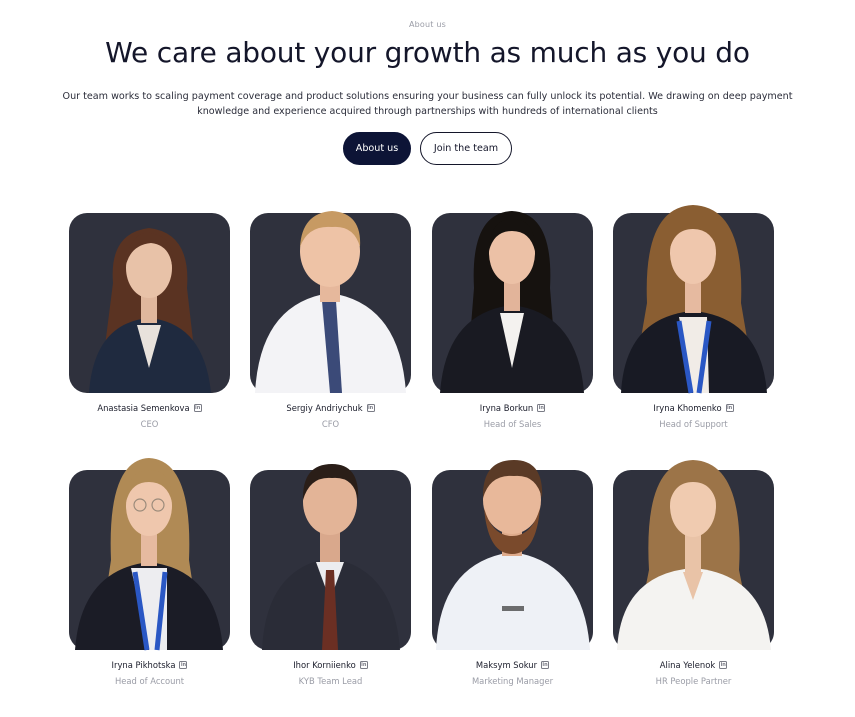 This screenshot has height=717, width=855. I want to click on member-name: Ihor Korniienko, so click(324, 665).